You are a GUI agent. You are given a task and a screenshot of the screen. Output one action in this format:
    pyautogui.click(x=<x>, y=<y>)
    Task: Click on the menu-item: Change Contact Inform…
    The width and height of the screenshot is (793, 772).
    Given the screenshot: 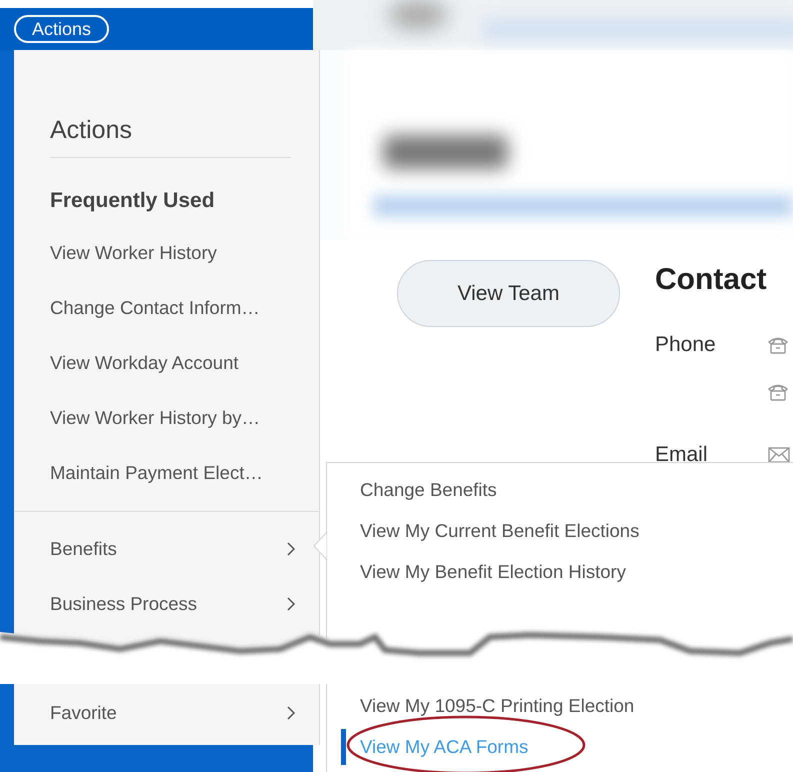 What is the action you would take?
    pyautogui.click(x=184, y=307)
    